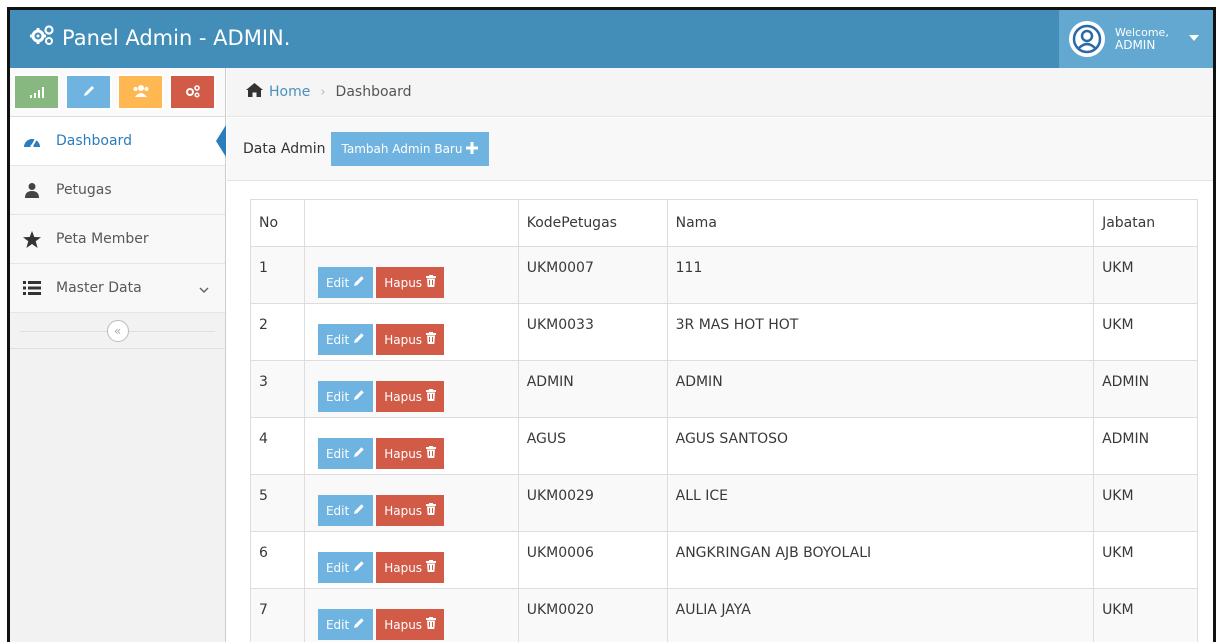 The image size is (1223, 642). I want to click on cell-kodepetugas: ADMIN, so click(592, 389).